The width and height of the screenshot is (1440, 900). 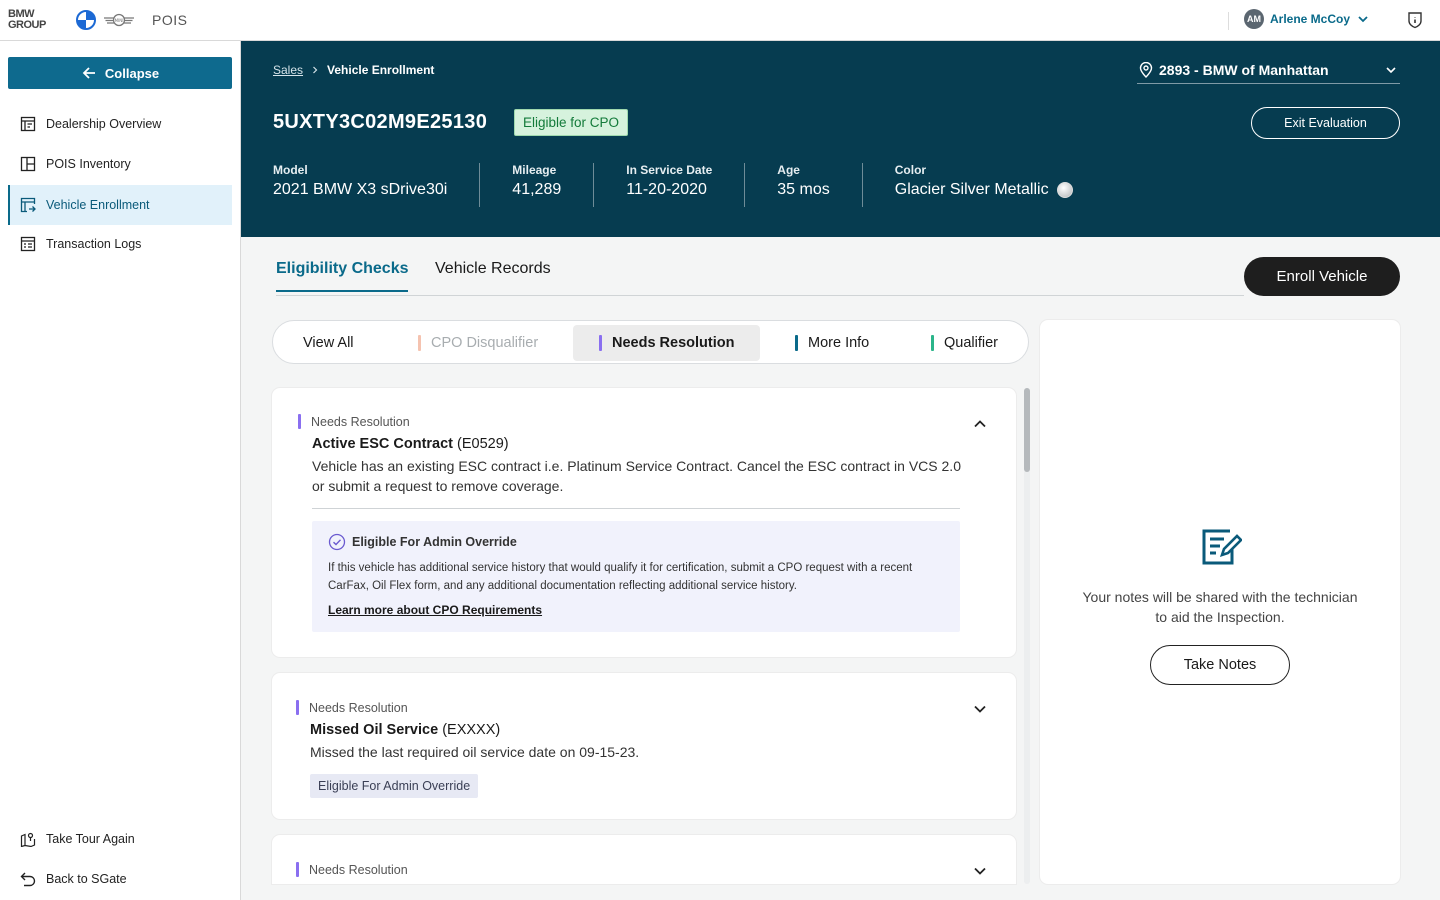 What do you see at coordinates (120, 879) in the screenshot?
I see `sidebar-item-back-to-sgate: Back to SGate` at bounding box center [120, 879].